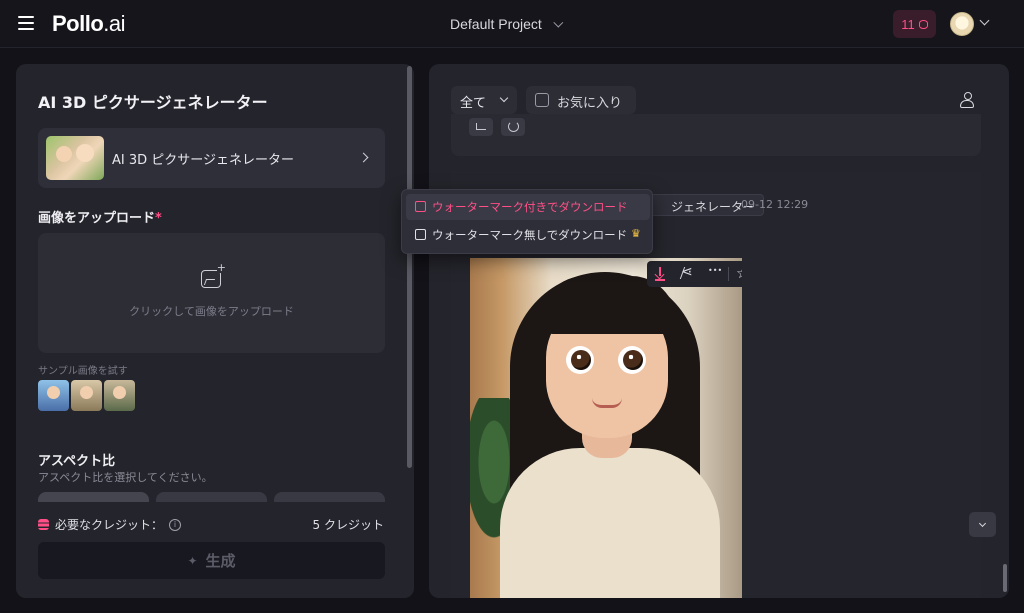  What do you see at coordinates (1005, 578) in the screenshot?
I see `right-scrollbar` at bounding box center [1005, 578].